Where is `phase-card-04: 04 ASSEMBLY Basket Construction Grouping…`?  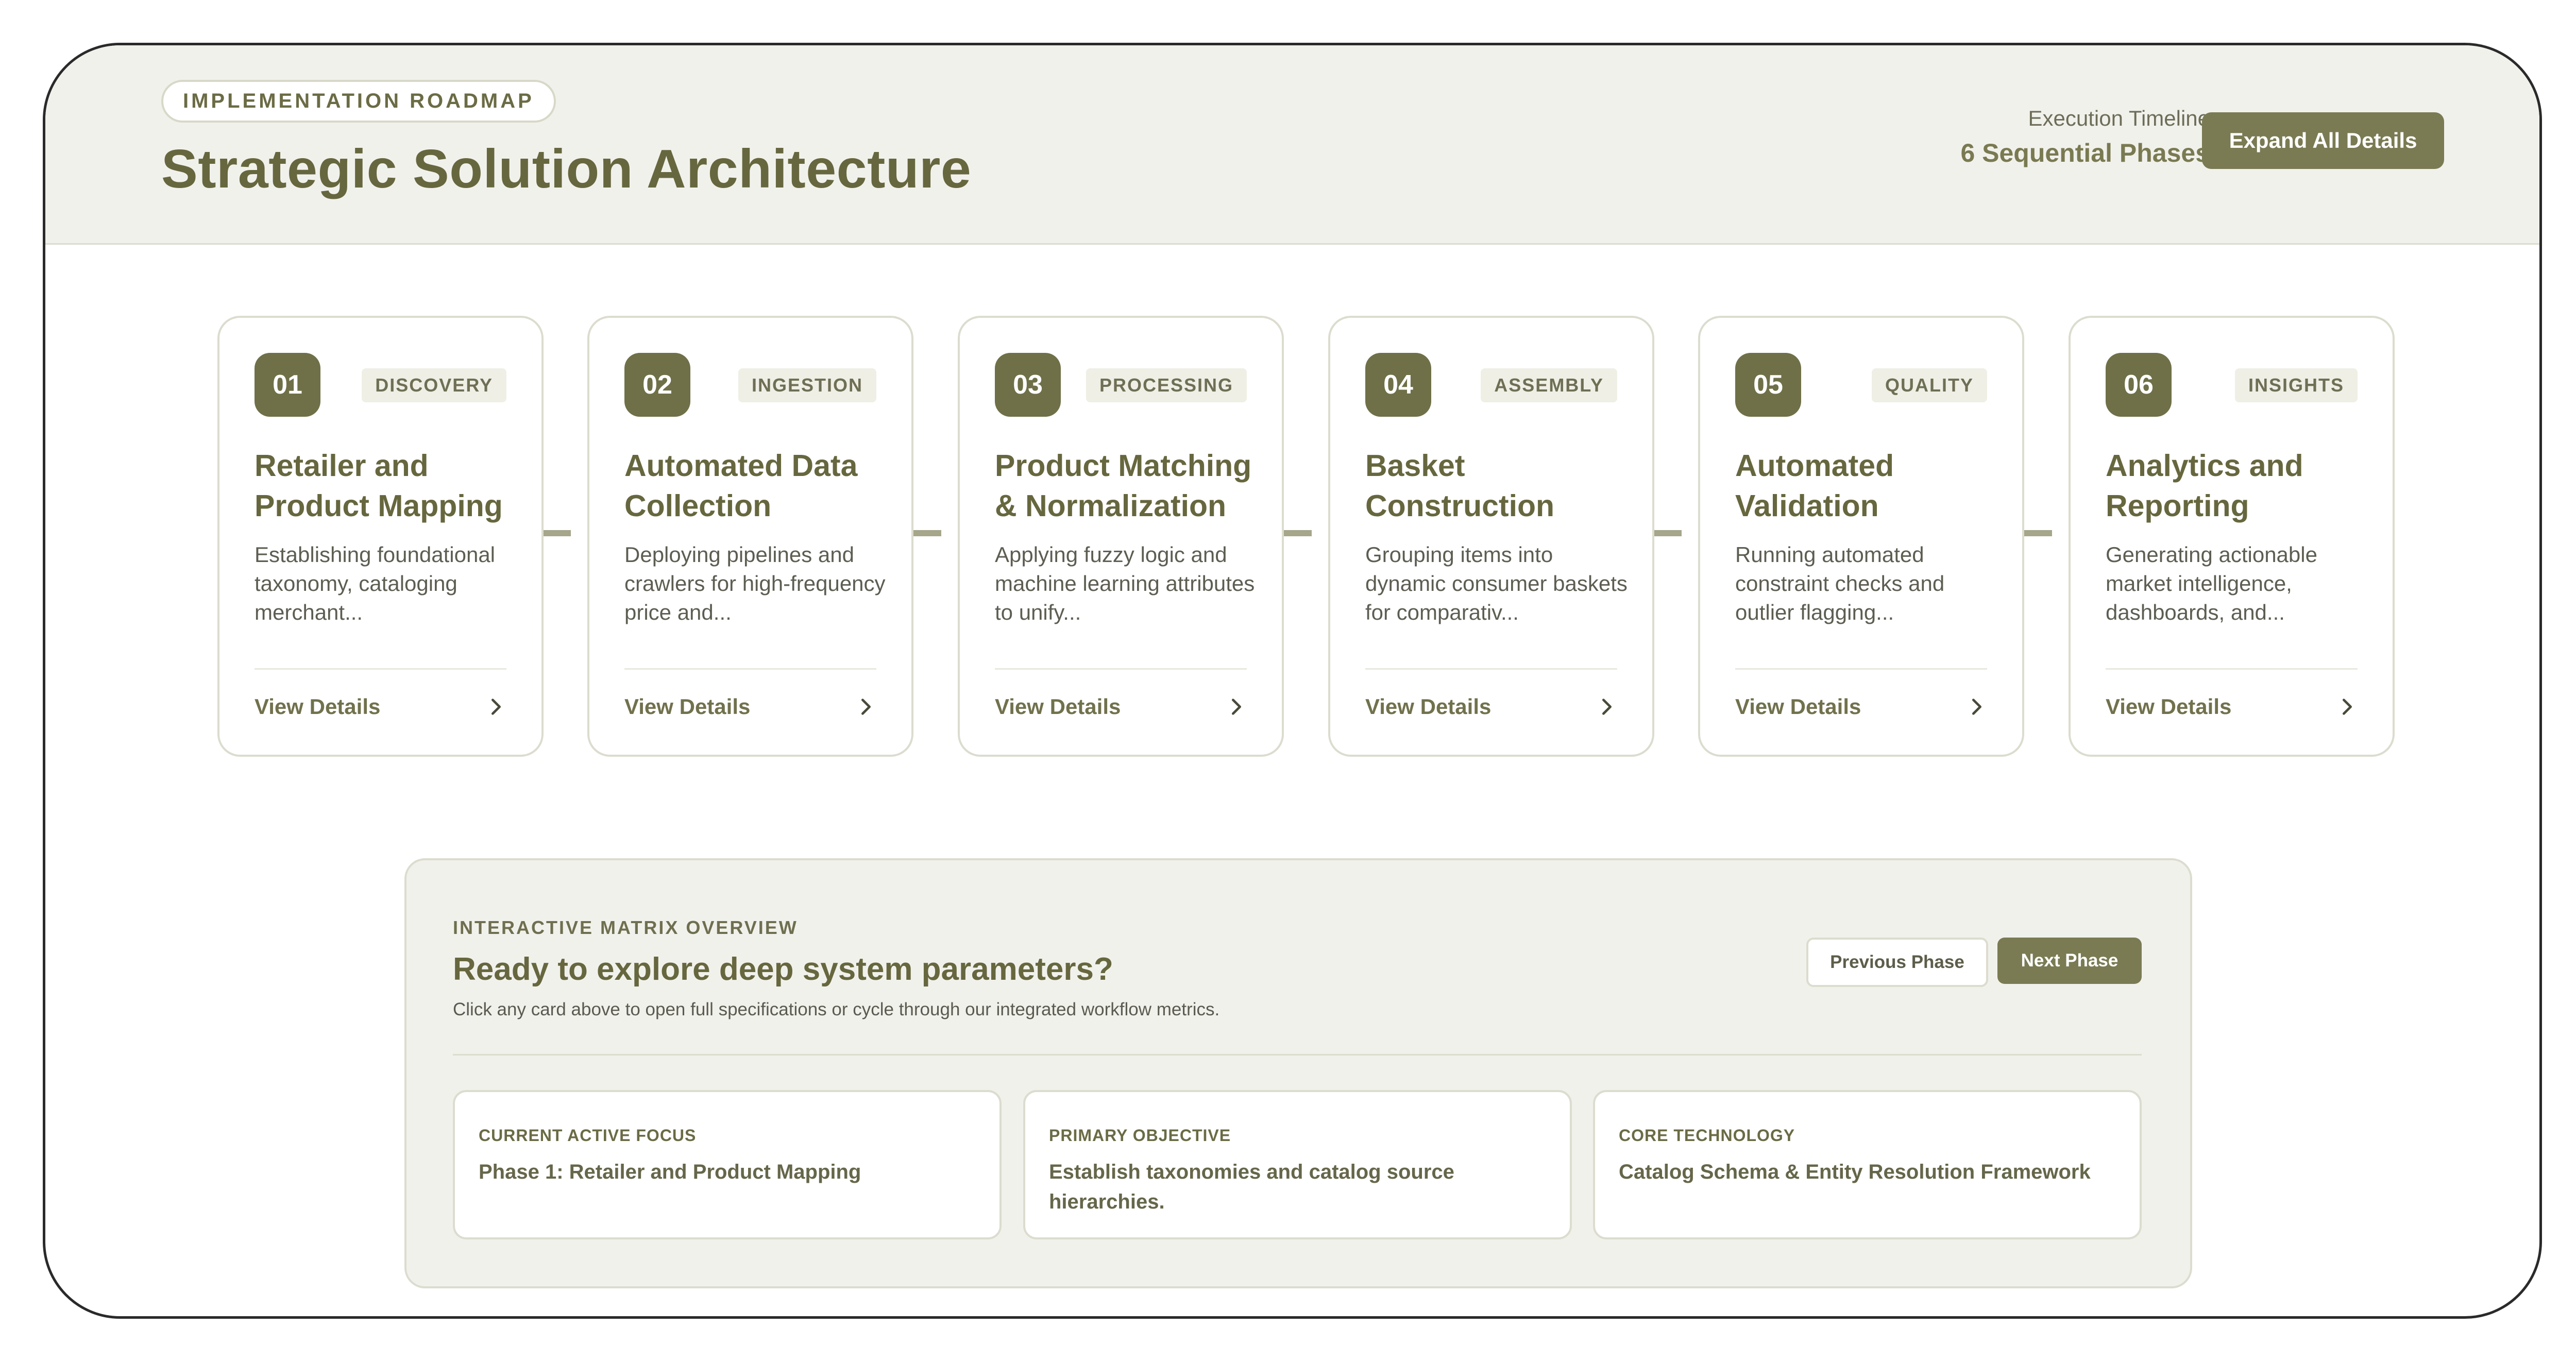
phase-card-04: 04 ASSEMBLY Basket Construction Grouping… is located at coordinates (1491, 536).